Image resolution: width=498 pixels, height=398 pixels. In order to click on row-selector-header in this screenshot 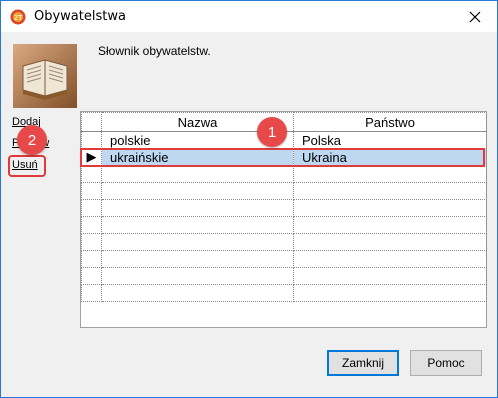, I will do `click(91, 122)`.